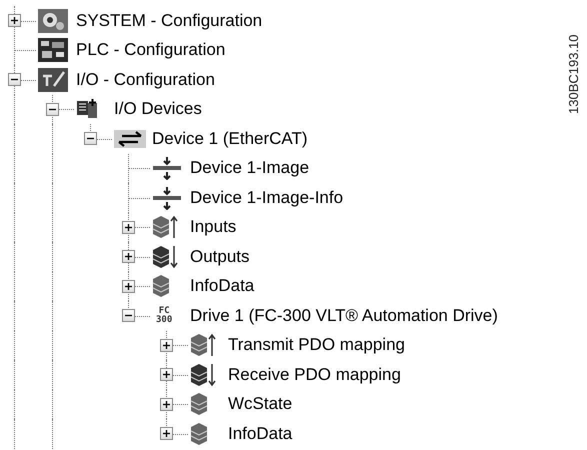 This screenshot has height=450, width=587. Describe the element at coordinates (53, 80) in the screenshot. I see `io-icon` at that location.